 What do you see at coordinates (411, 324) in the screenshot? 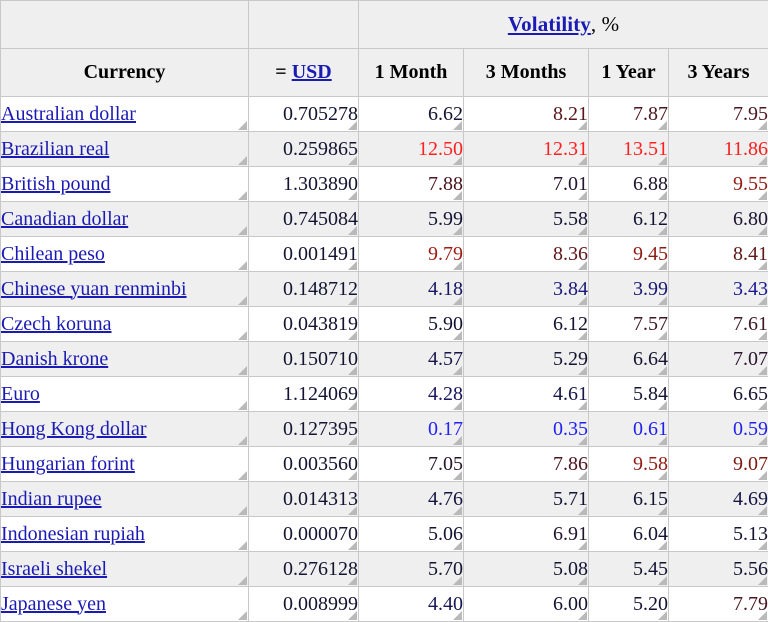
I see `cell-volatility-1-month: 5.90` at bounding box center [411, 324].